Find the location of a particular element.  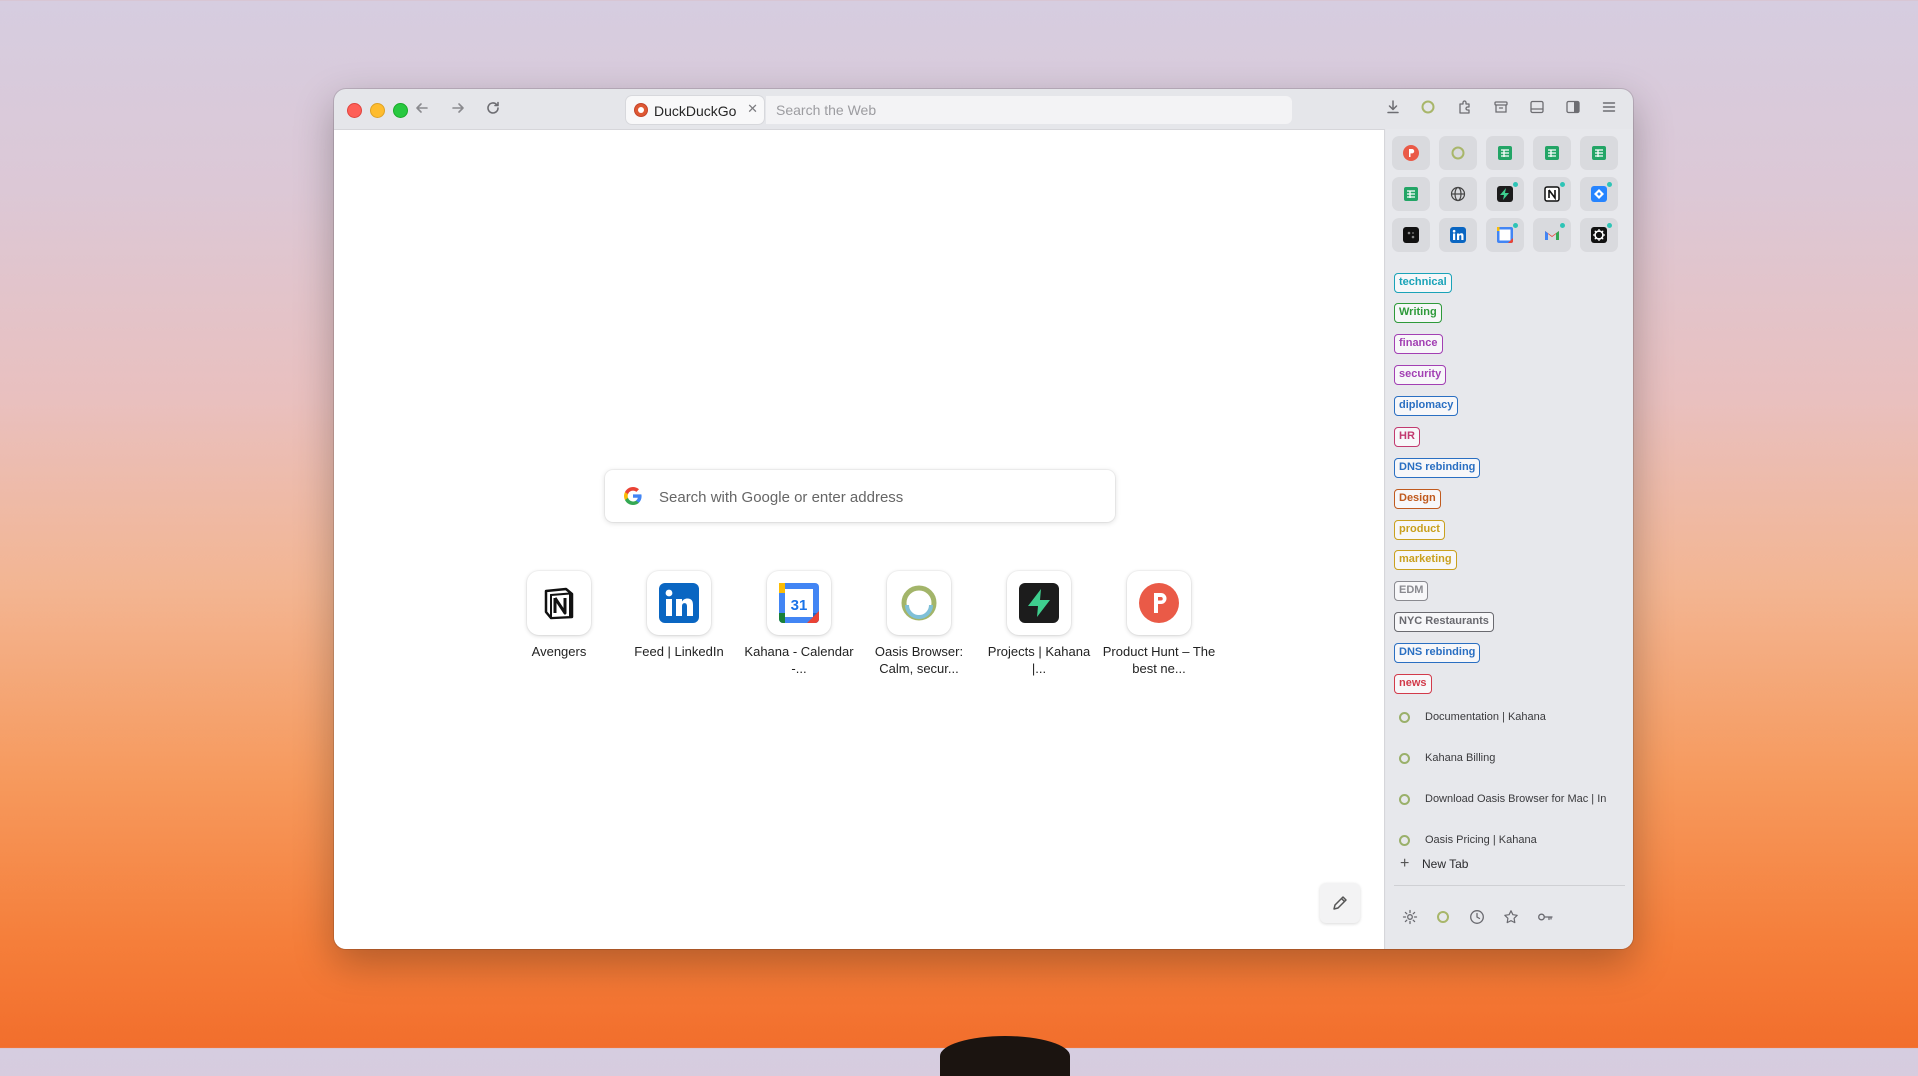

google-search-box is located at coordinates (860, 497).